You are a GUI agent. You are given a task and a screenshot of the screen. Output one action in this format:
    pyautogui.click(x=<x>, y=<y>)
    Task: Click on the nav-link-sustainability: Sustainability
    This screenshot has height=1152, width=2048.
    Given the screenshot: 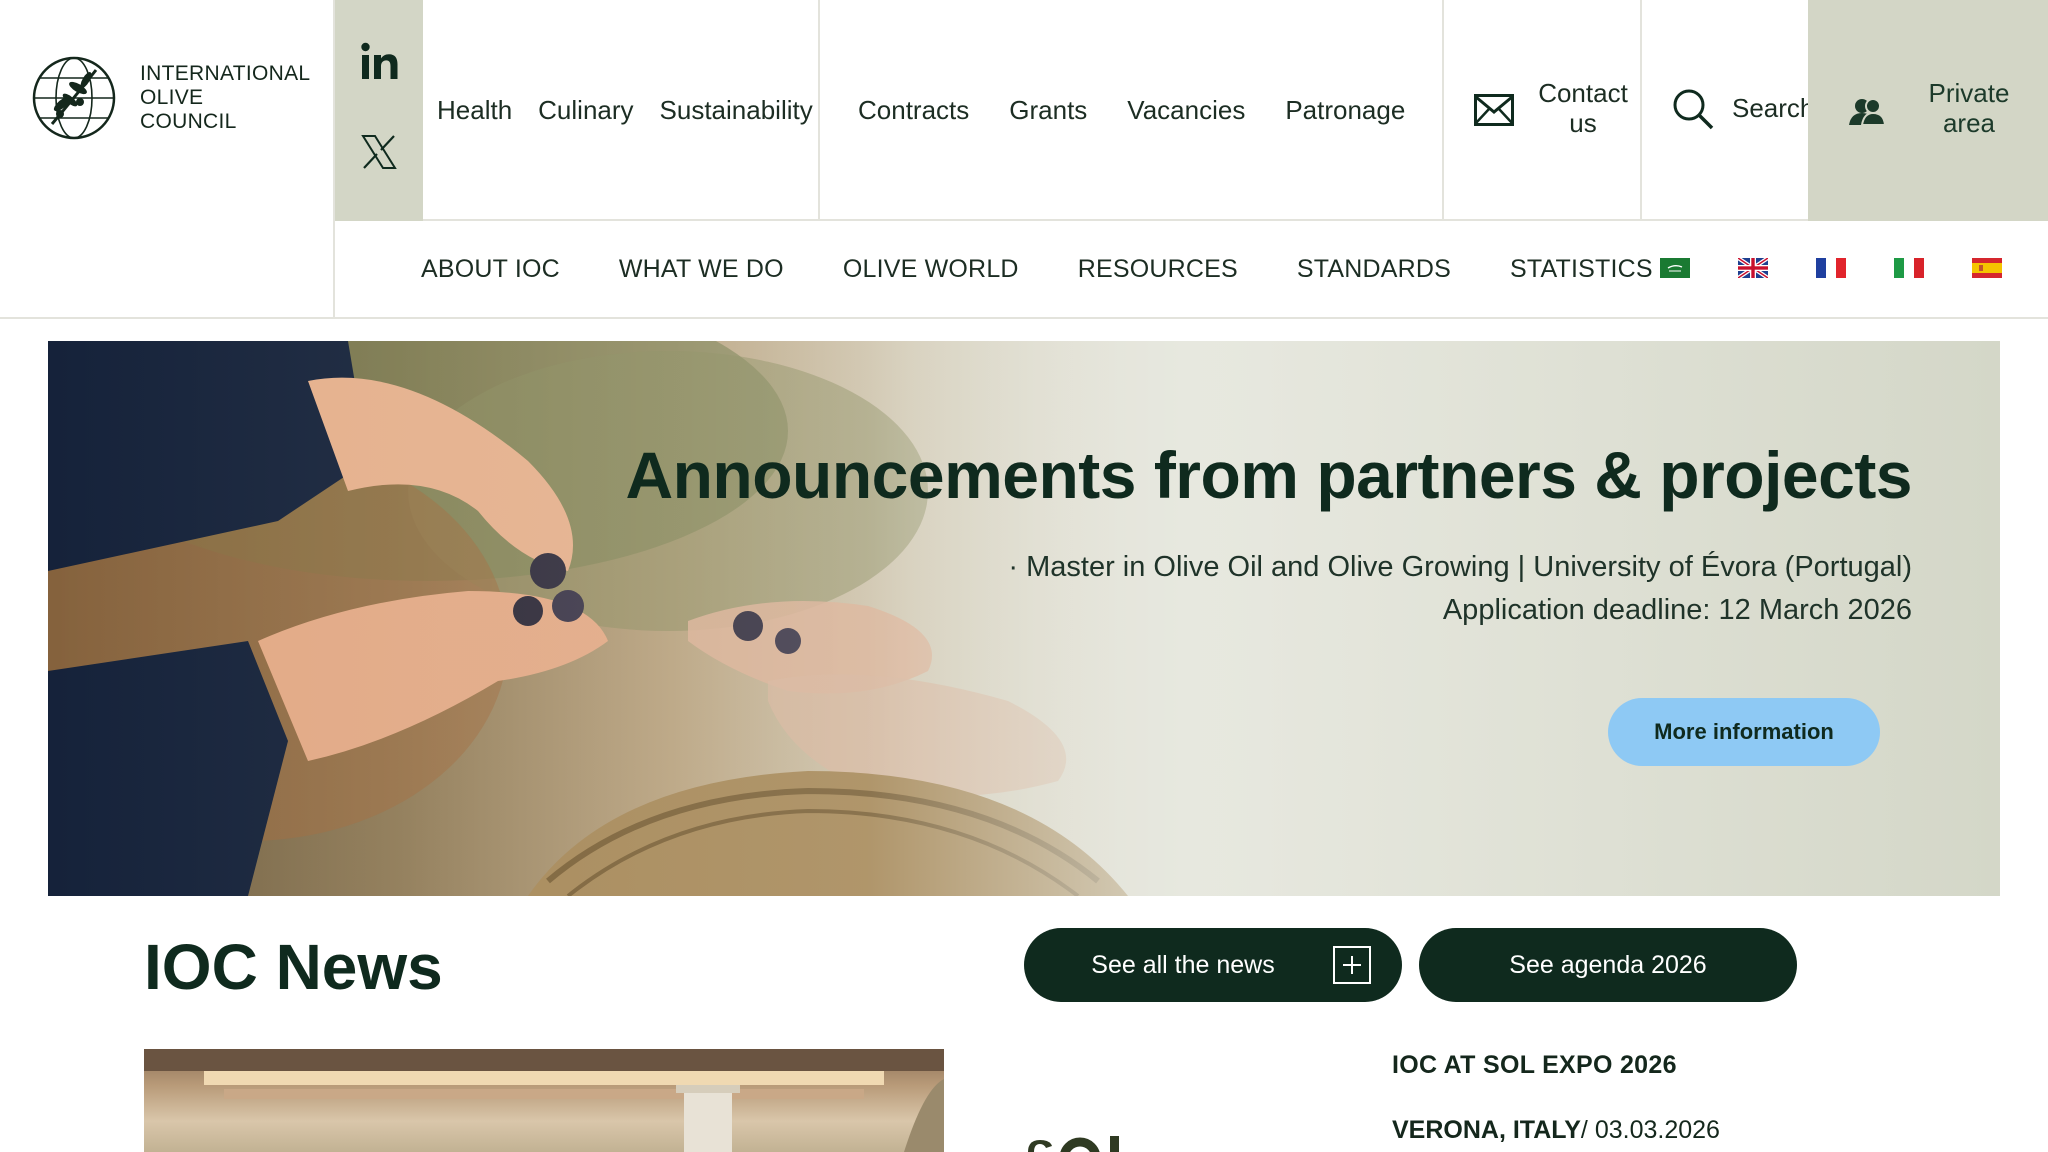 What is the action you would take?
    pyautogui.click(x=736, y=110)
    